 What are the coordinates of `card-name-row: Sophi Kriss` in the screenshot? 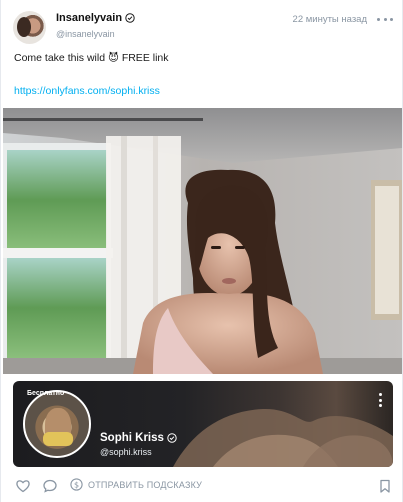 It's located at (138, 438).